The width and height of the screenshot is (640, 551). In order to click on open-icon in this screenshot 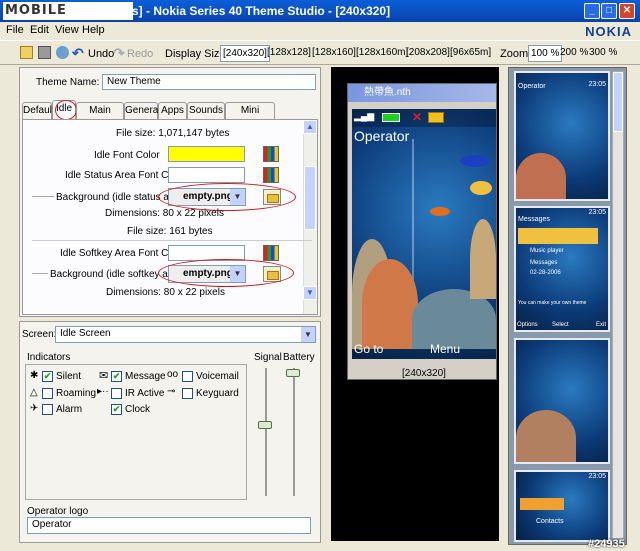, I will do `click(26, 52)`.